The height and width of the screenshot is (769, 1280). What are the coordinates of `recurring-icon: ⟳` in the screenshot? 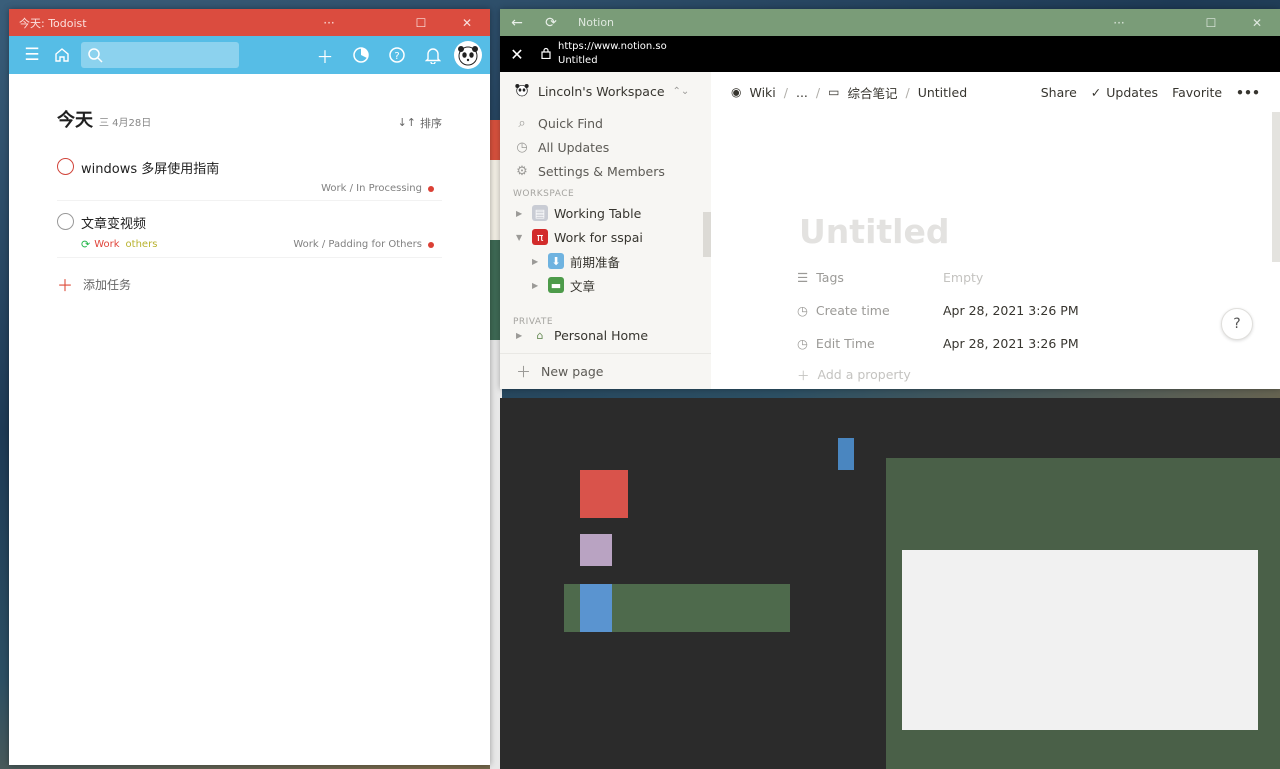 It's located at (86, 244).